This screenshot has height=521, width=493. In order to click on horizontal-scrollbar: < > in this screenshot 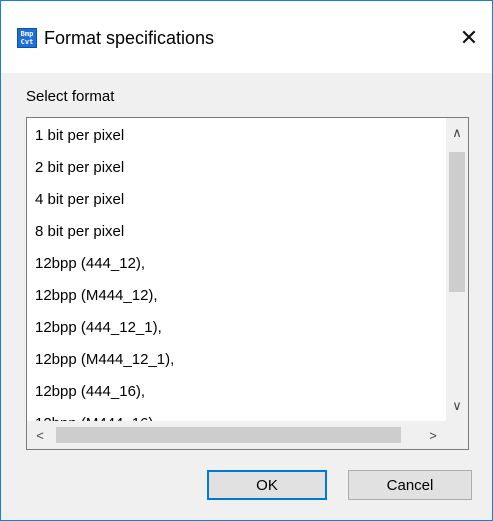, I will do `click(236, 435)`.